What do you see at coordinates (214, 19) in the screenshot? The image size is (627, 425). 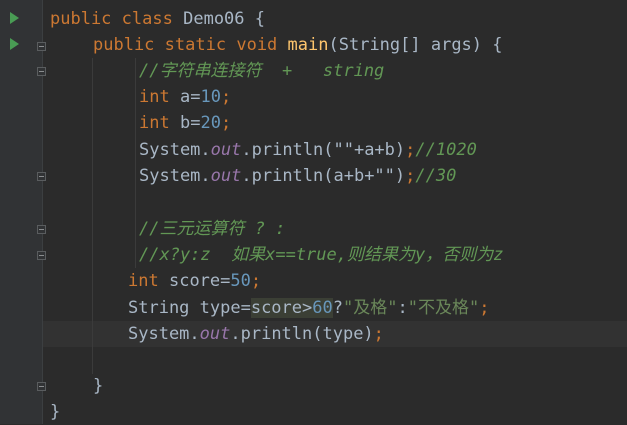 I see `class-name: Demo06` at bounding box center [214, 19].